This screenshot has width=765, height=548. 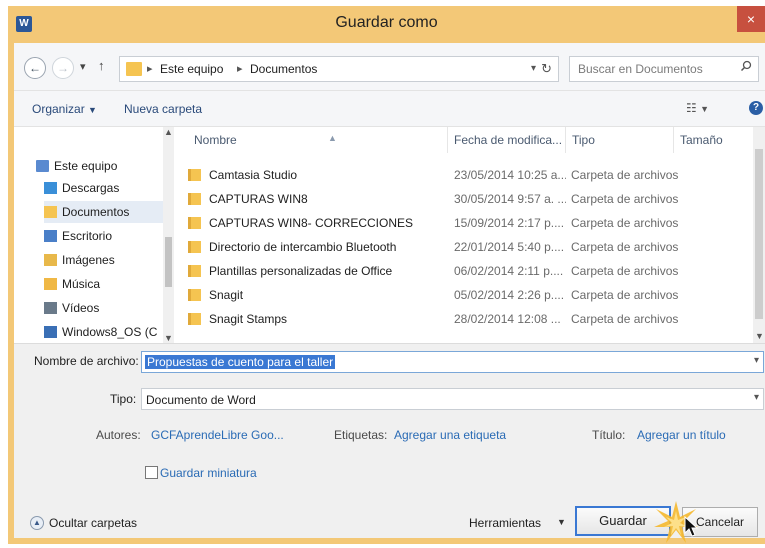 What do you see at coordinates (191, 69) in the screenshot?
I see `breadcrumb-este-equipo: Este equipo` at bounding box center [191, 69].